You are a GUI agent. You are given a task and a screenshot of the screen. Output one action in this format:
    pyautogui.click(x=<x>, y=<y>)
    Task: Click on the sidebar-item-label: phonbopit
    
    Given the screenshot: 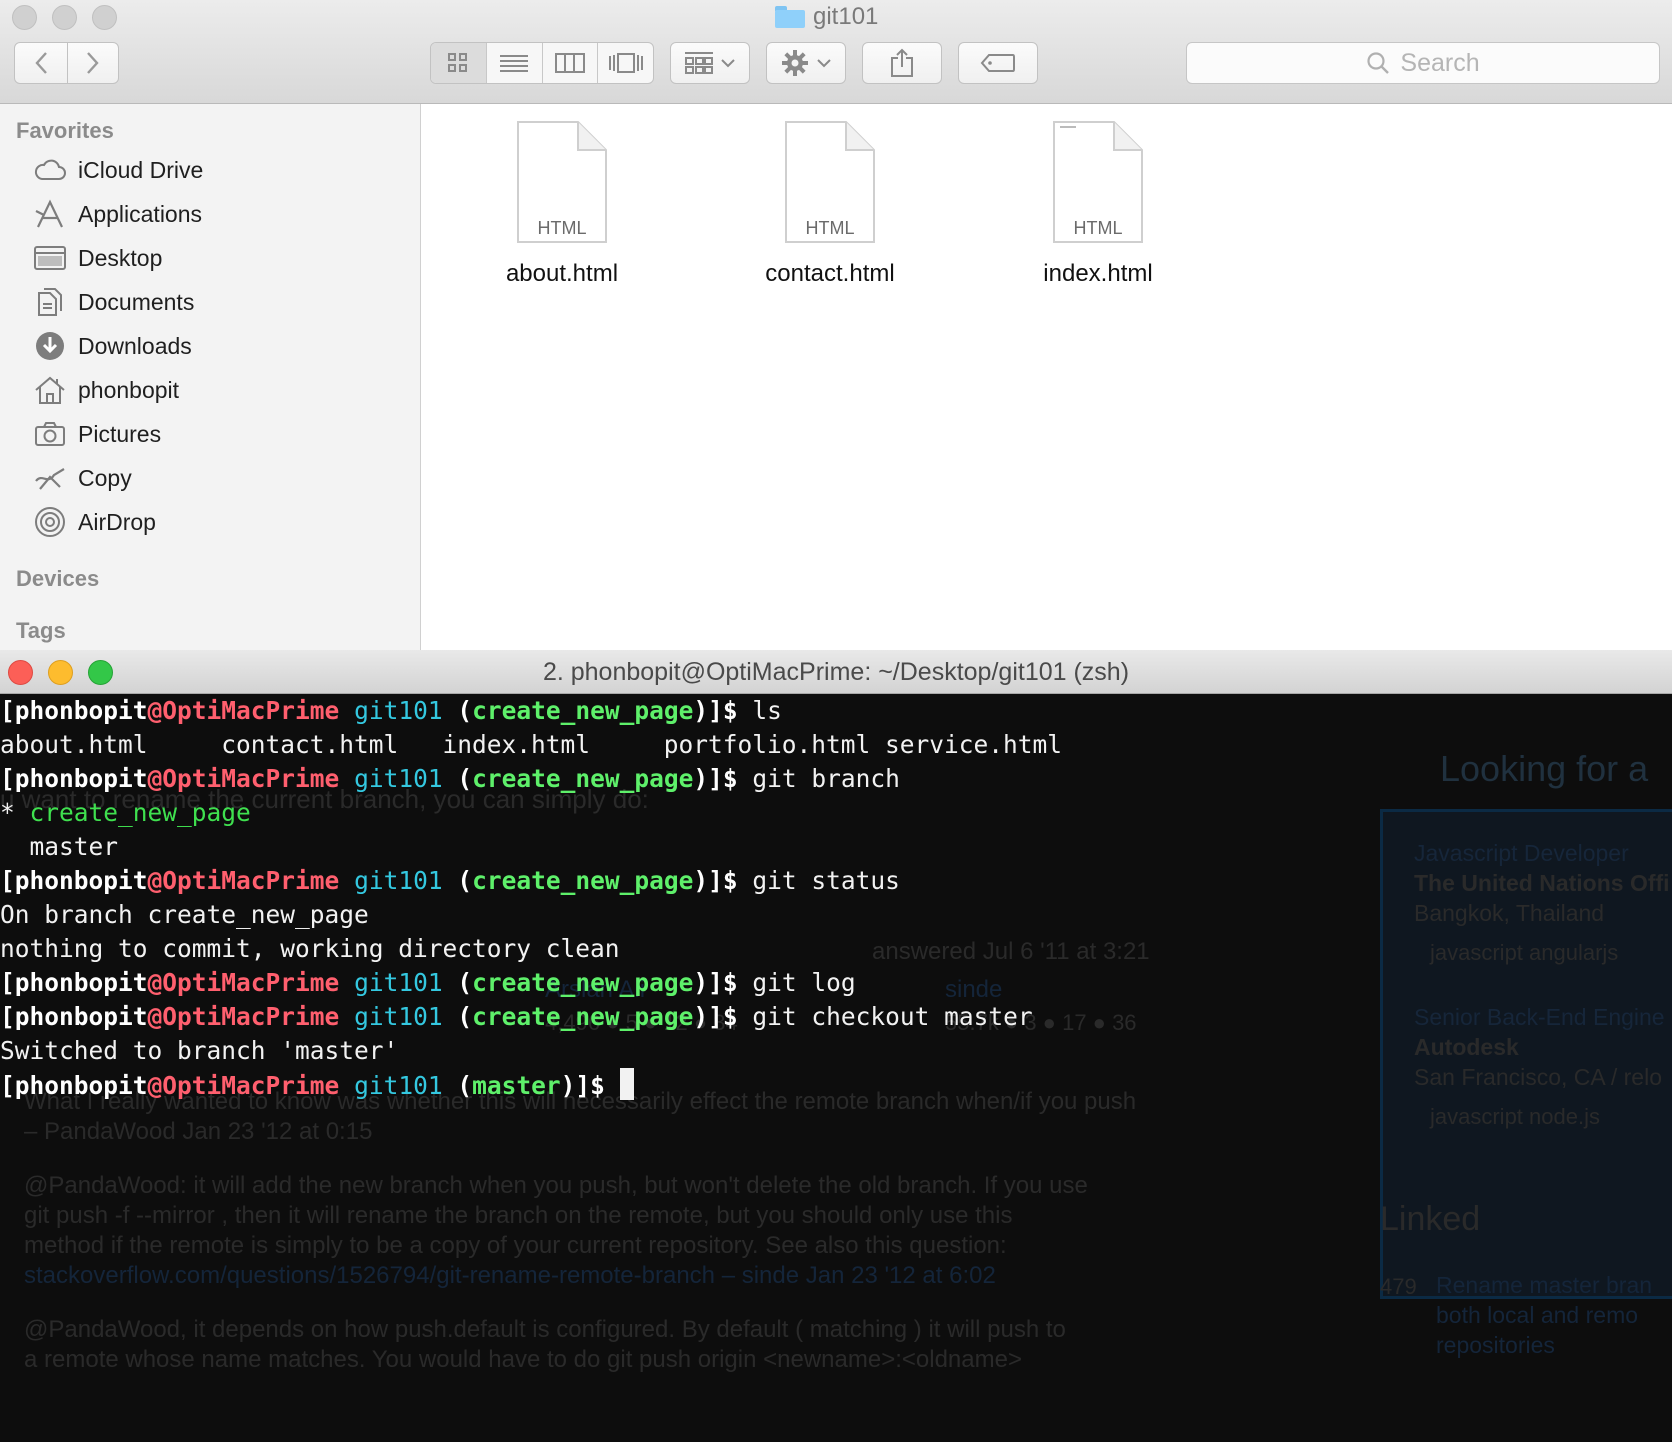 What is the action you would take?
    pyautogui.click(x=129, y=389)
    